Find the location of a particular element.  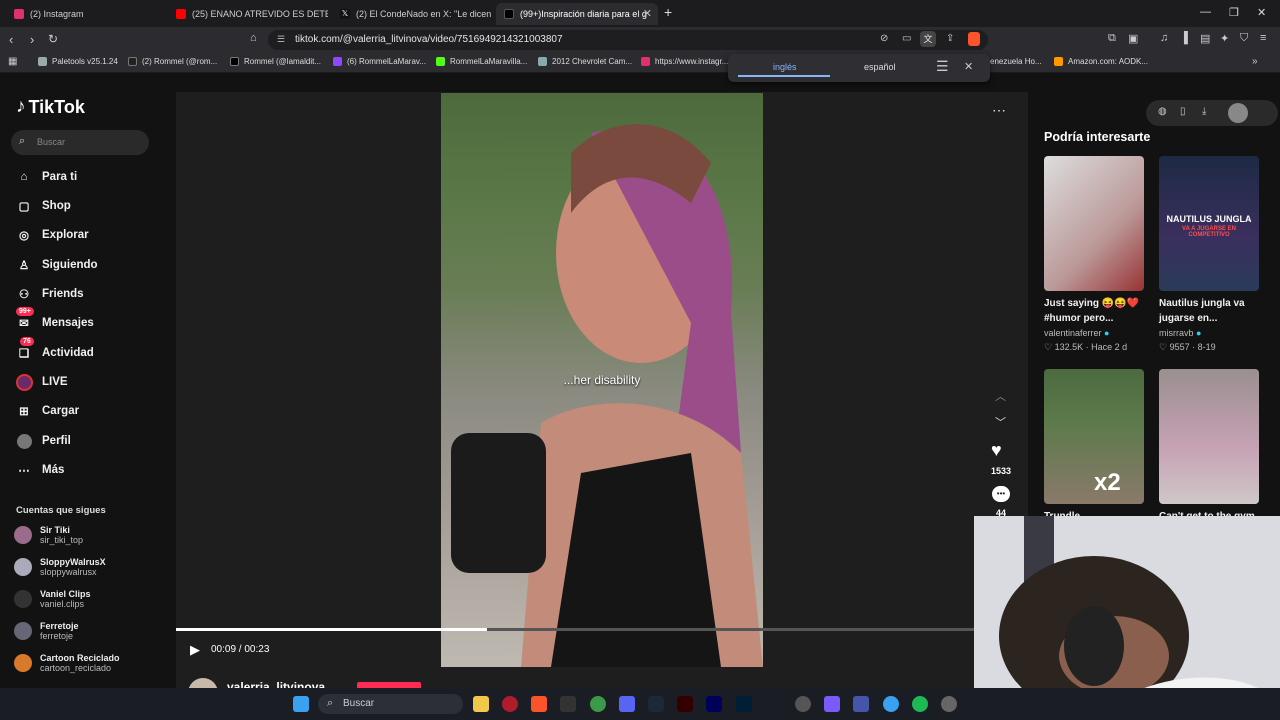

recommendation-thumb: x2 is located at coordinates (1094, 436).